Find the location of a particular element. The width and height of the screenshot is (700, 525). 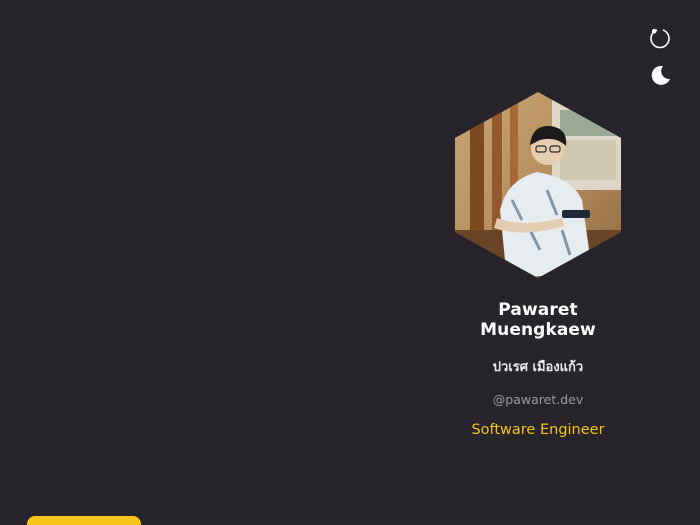

profile-role: Software Engineer is located at coordinates (538, 430).